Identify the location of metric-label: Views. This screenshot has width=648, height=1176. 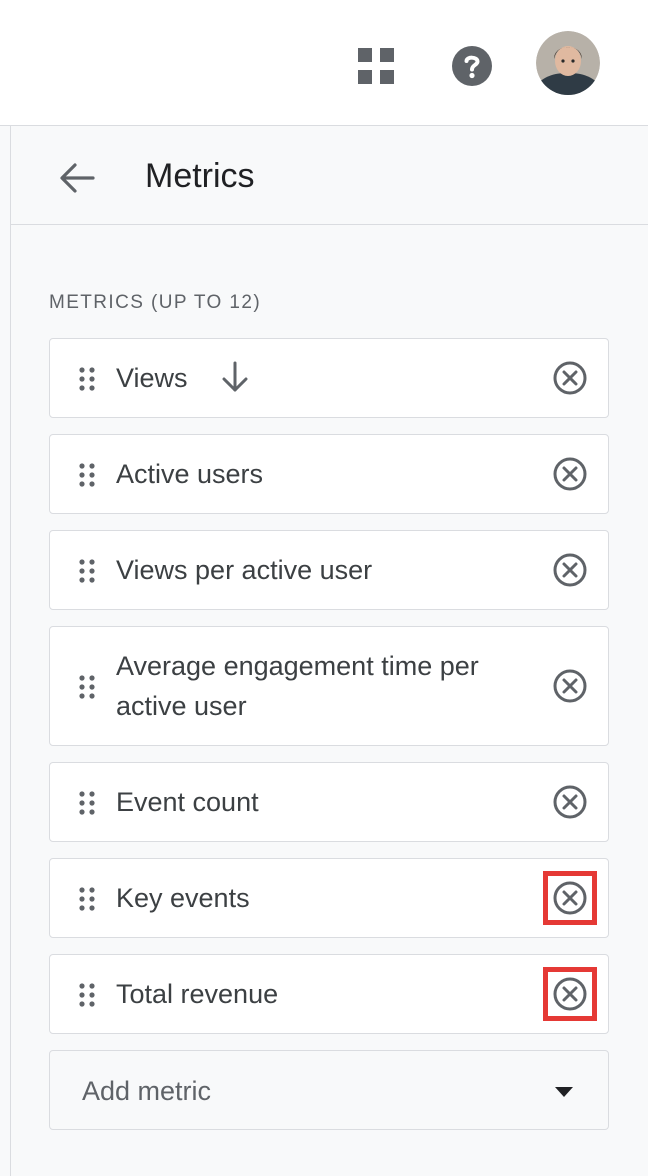
(152, 378).